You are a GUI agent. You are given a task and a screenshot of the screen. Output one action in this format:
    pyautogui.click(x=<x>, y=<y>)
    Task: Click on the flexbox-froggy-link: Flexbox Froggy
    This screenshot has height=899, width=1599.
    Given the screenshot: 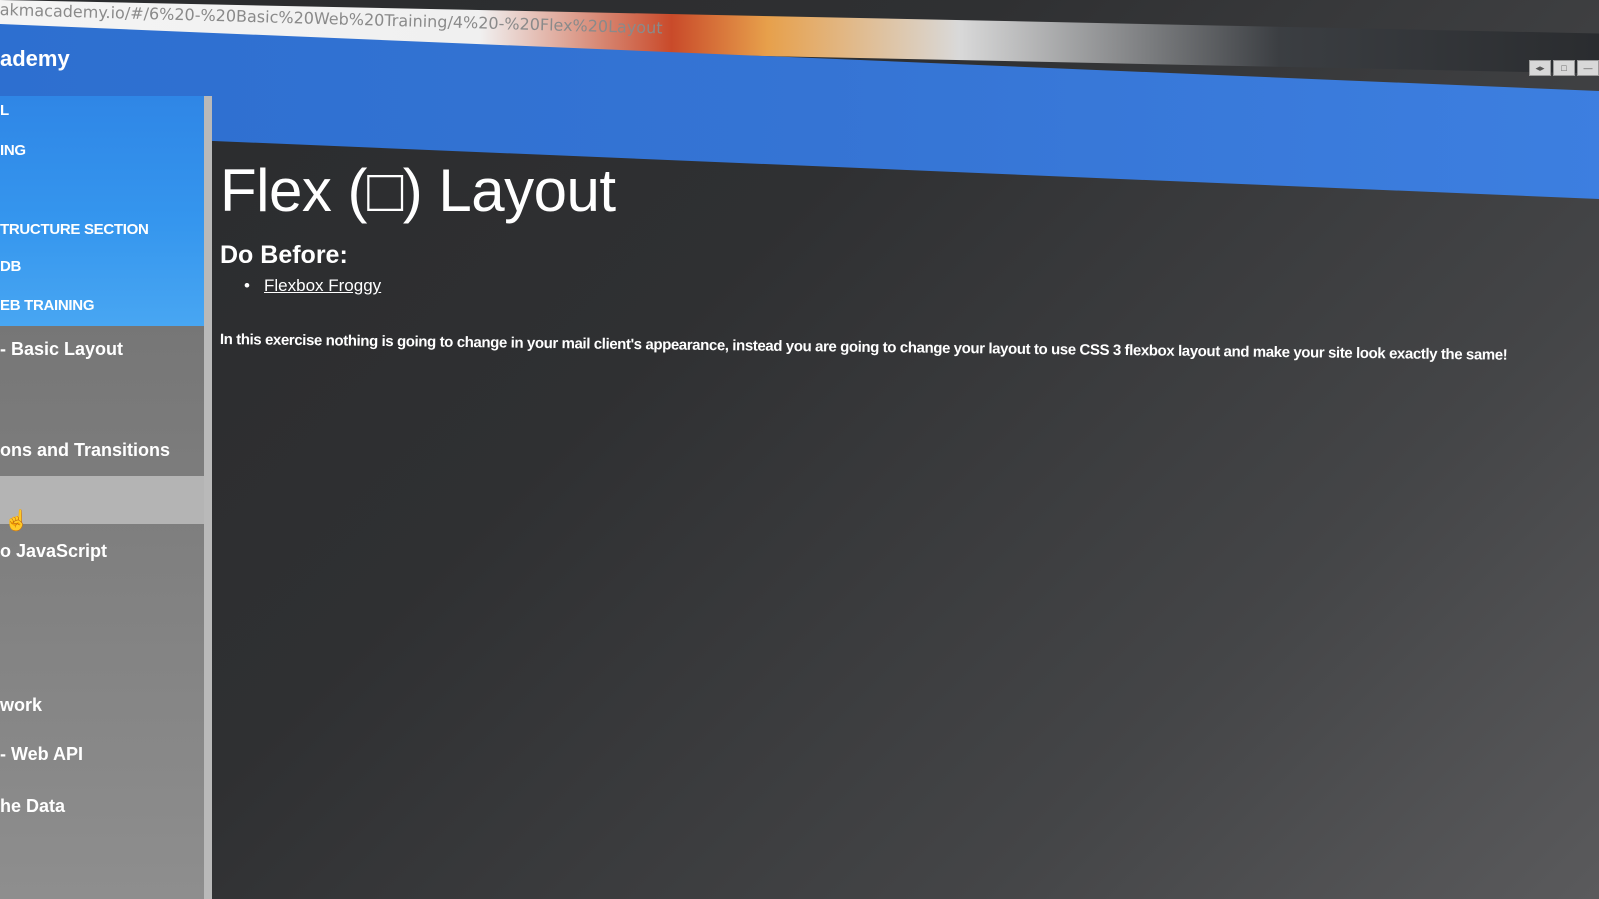 What is the action you would take?
    pyautogui.click(x=322, y=285)
    